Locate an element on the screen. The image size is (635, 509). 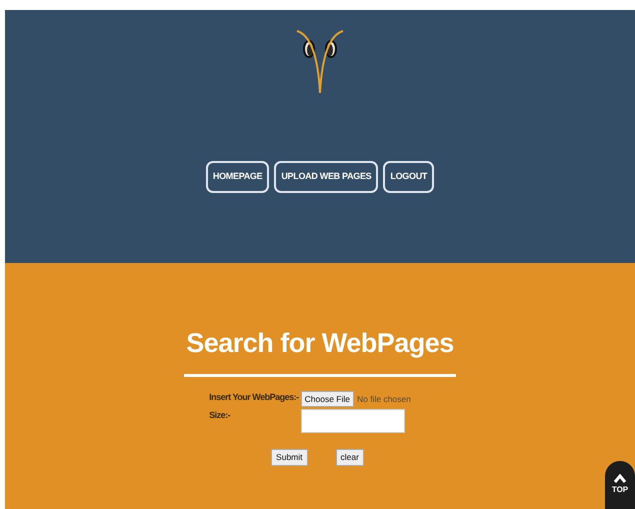
clear-button: clear is located at coordinates (350, 457).